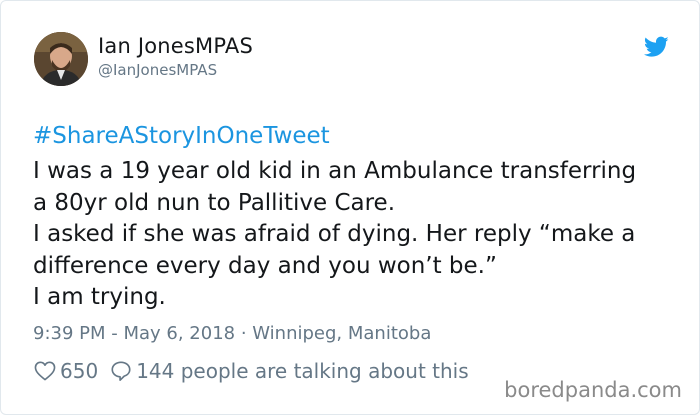 The height and width of the screenshot is (415, 700). What do you see at coordinates (61, 59) in the screenshot?
I see `avatar` at bounding box center [61, 59].